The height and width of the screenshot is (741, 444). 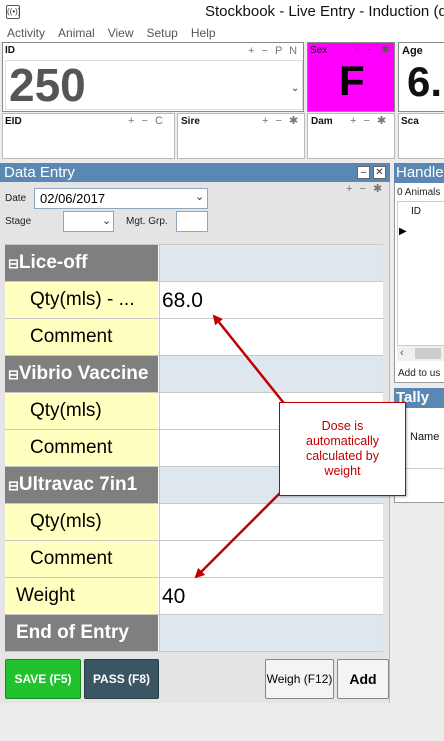 I want to click on dam-label: Dam, so click(x=322, y=121).